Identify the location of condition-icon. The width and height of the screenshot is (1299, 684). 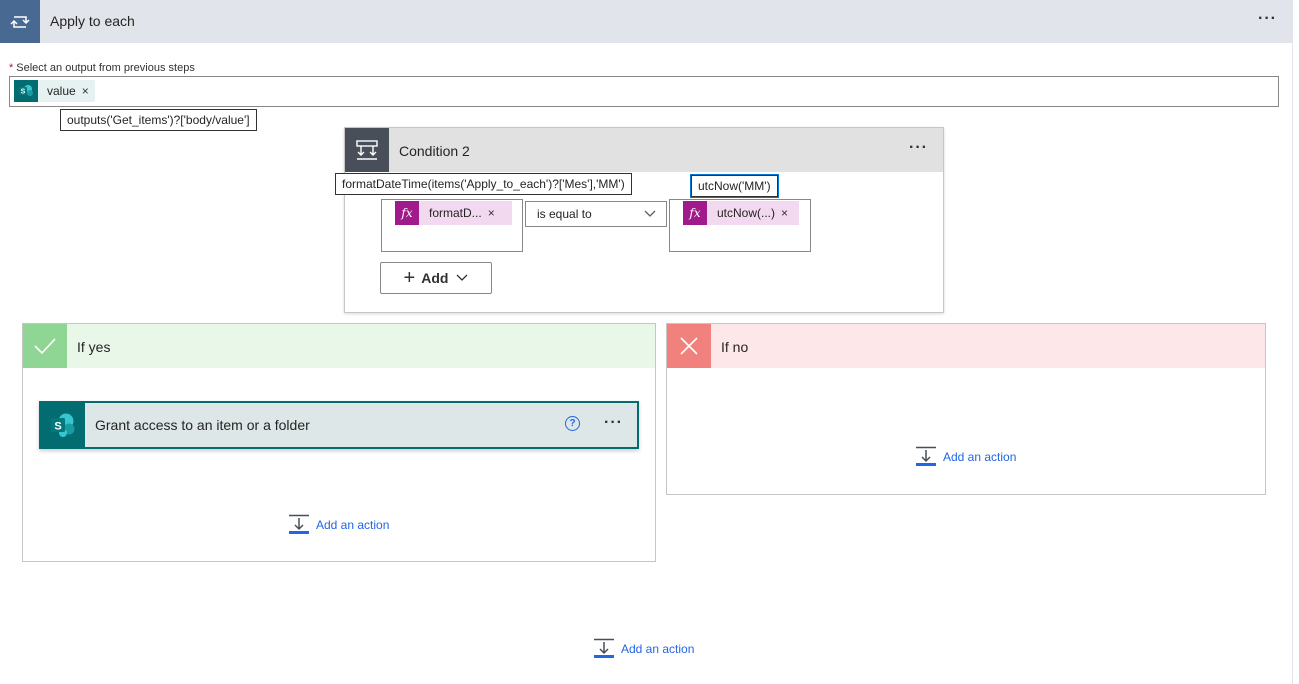
(367, 150).